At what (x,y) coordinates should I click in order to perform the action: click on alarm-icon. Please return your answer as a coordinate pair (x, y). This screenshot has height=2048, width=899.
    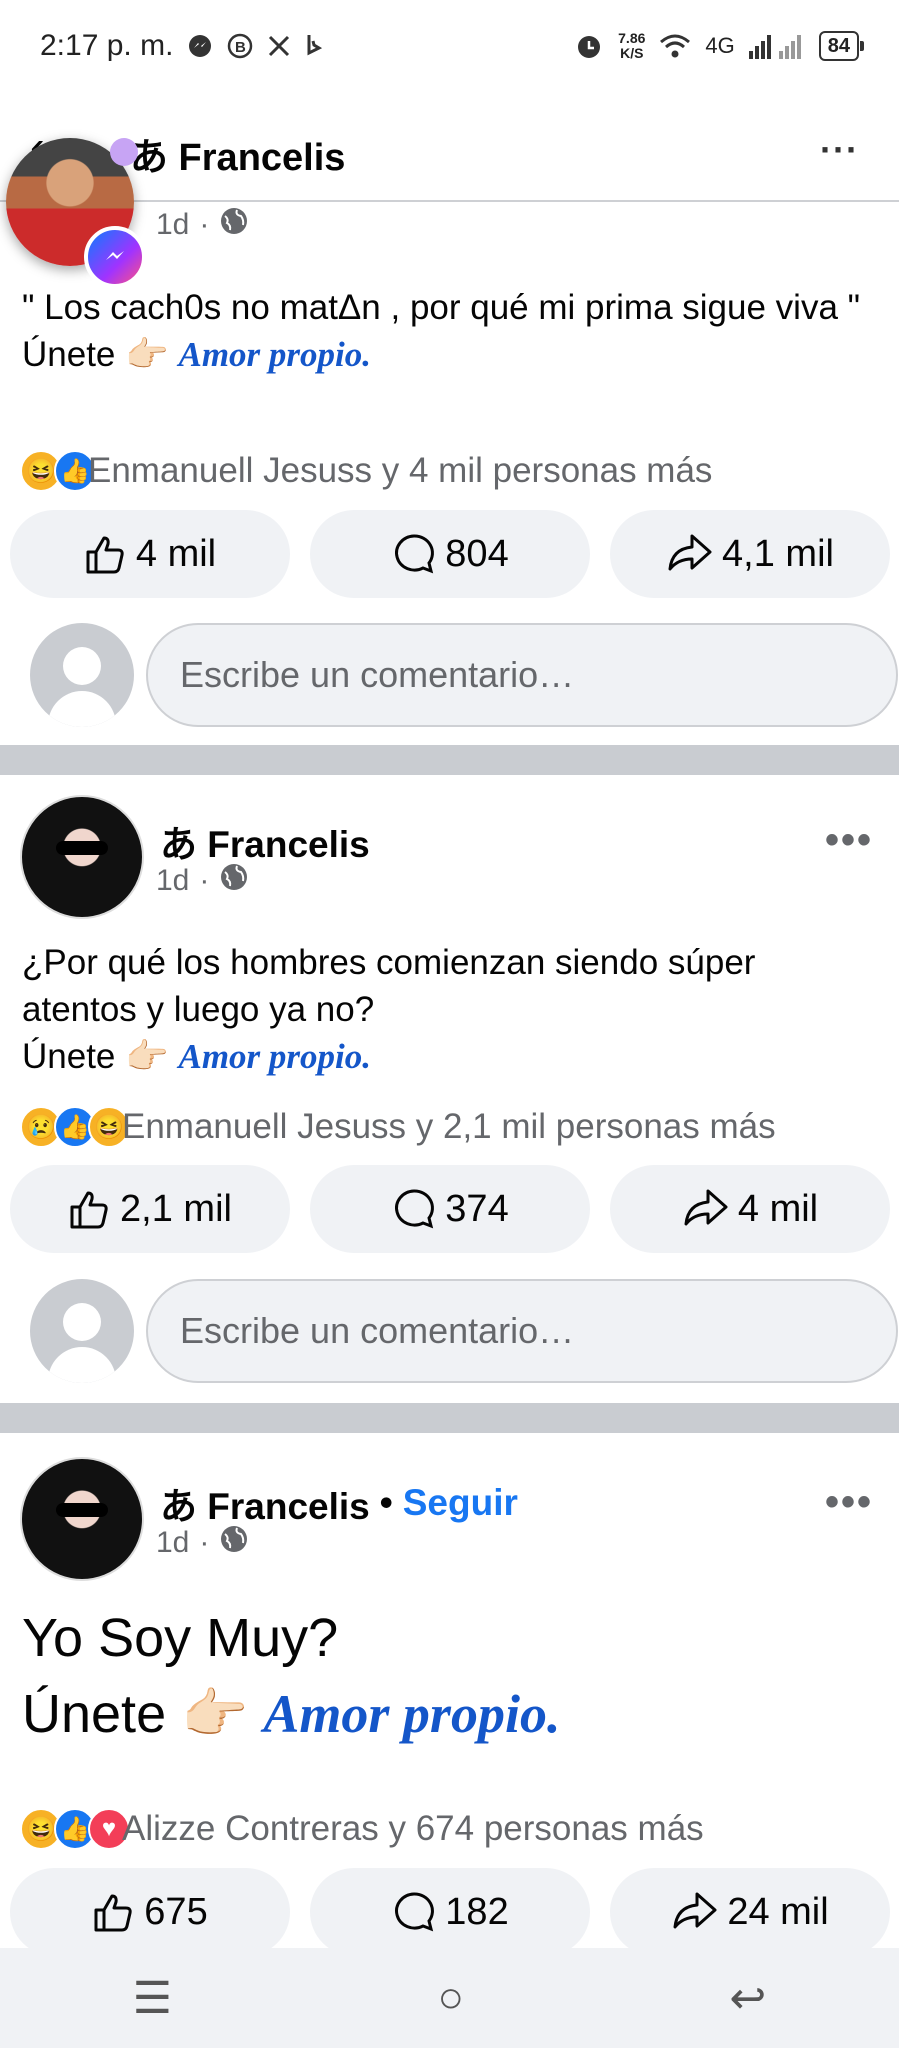
    Looking at the image, I should click on (589, 46).